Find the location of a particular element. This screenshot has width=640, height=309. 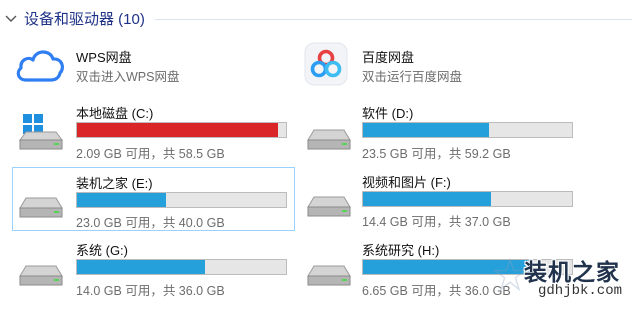

baidu-netdisk-icon is located at coordinates (326, 64).